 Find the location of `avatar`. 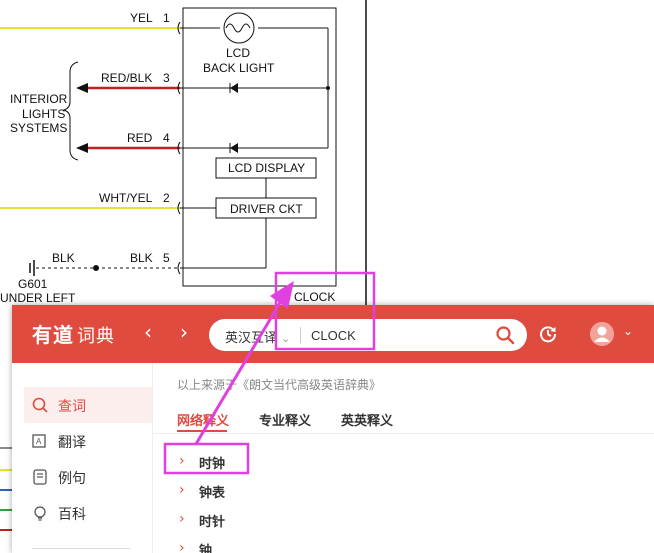

avatar is located at coordinates (602, 334).